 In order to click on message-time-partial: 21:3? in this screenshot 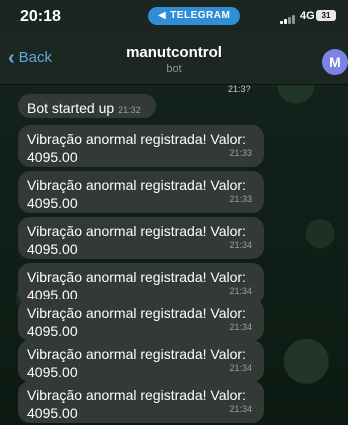, I will do `click(239, 89)`.